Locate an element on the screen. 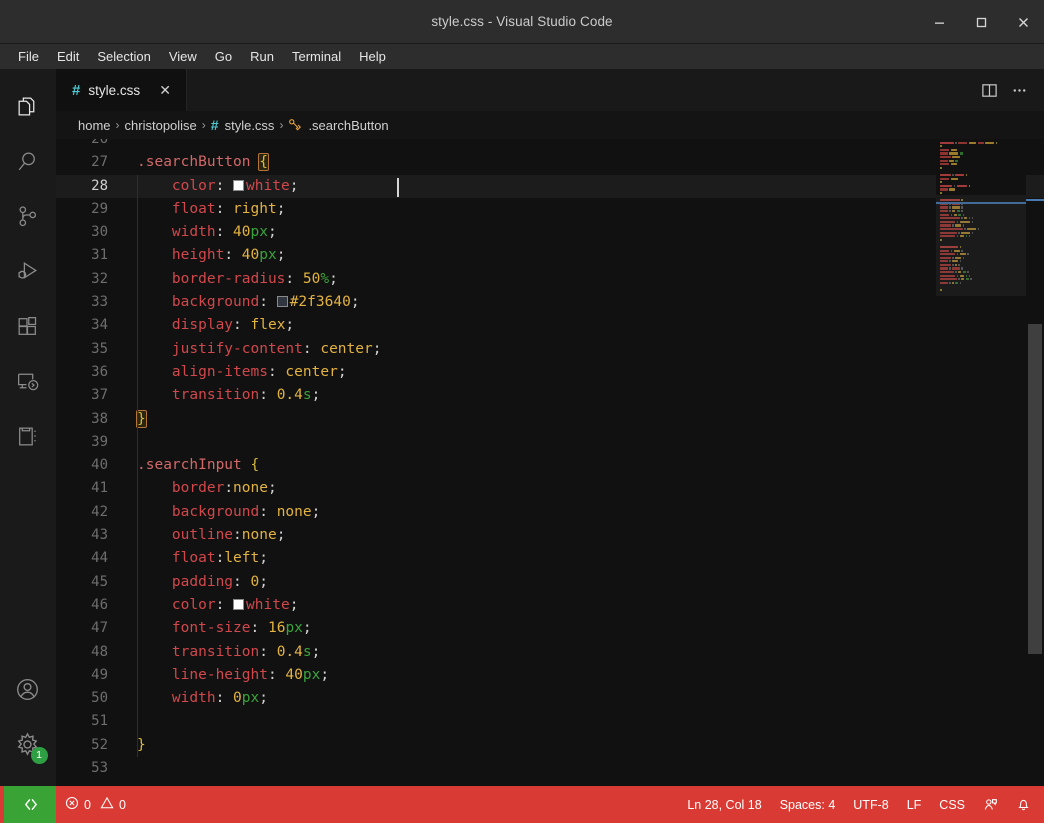 Image resolution: width=1044 pixels, height=823 pixels. status-editor-indentation: Spaces: 4 is located at coordinates (808, 804).